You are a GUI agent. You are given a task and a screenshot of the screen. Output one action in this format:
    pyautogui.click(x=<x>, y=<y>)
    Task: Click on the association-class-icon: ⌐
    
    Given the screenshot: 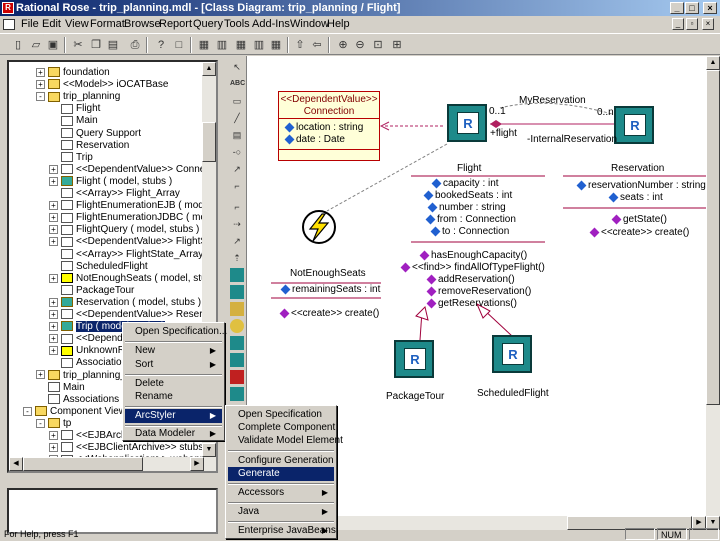 What is the action you would take?
    pyautogui.click(x=237, y=186)
    